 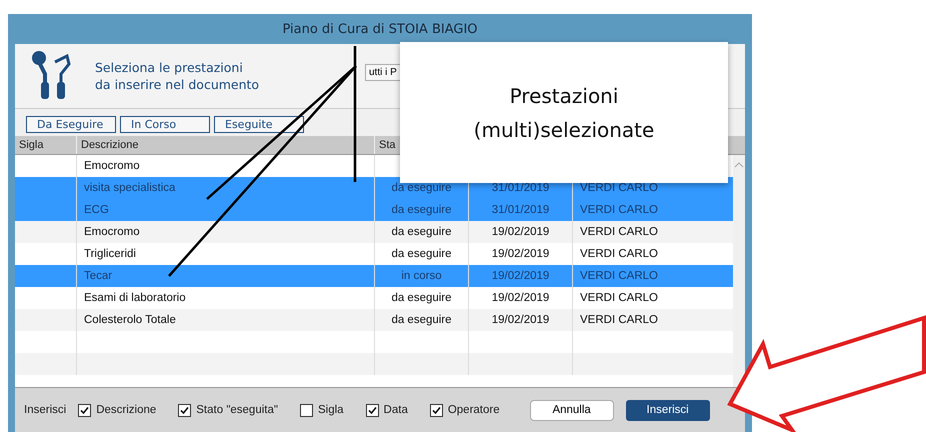 What do you see at coordinates (130, 188) in the screenshot?
I see `table-cell: visita specialistica` at bounding box center [130, 188].